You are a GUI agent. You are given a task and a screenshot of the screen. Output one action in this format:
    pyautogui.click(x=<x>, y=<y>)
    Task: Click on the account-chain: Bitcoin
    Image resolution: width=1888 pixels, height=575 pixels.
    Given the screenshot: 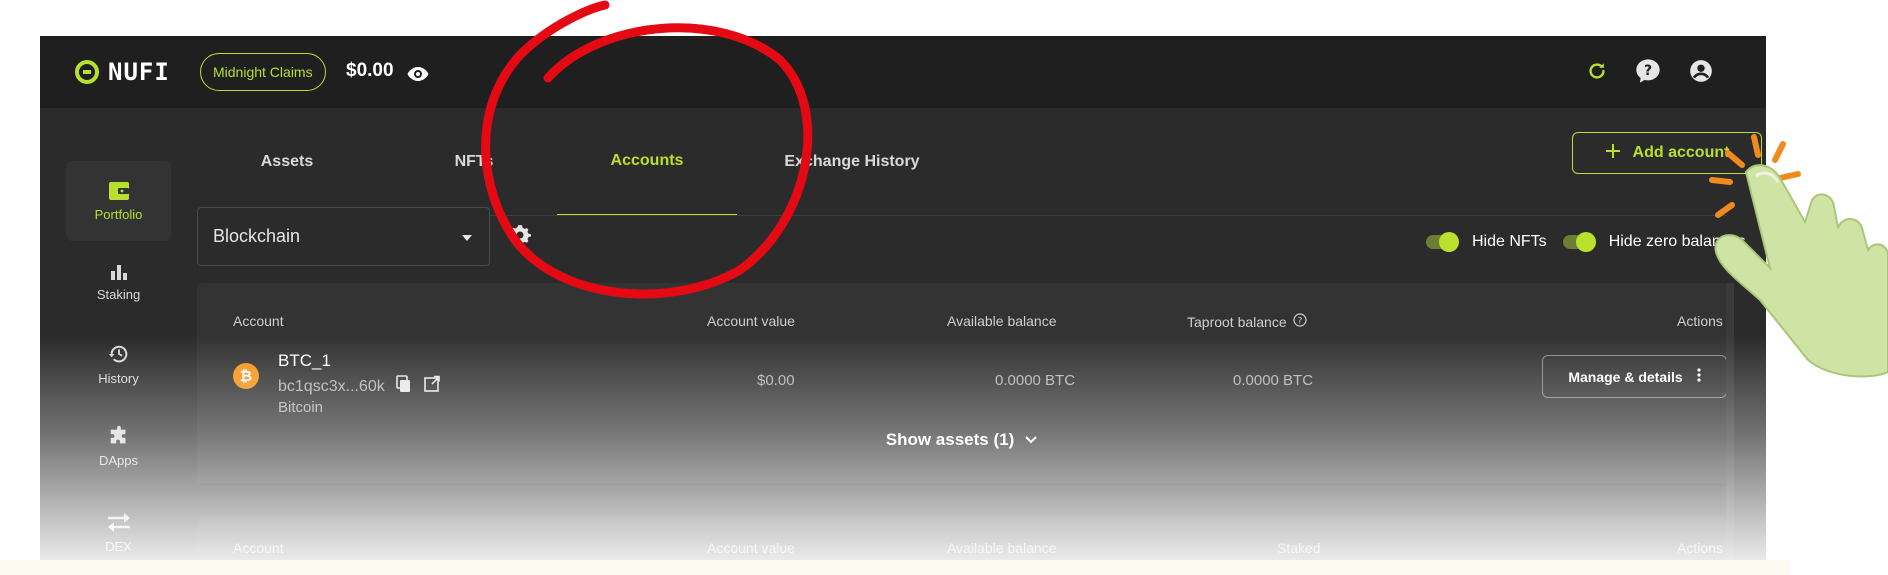 What is the action you would take?
    pyautogui.click(x=301, y=407)
    